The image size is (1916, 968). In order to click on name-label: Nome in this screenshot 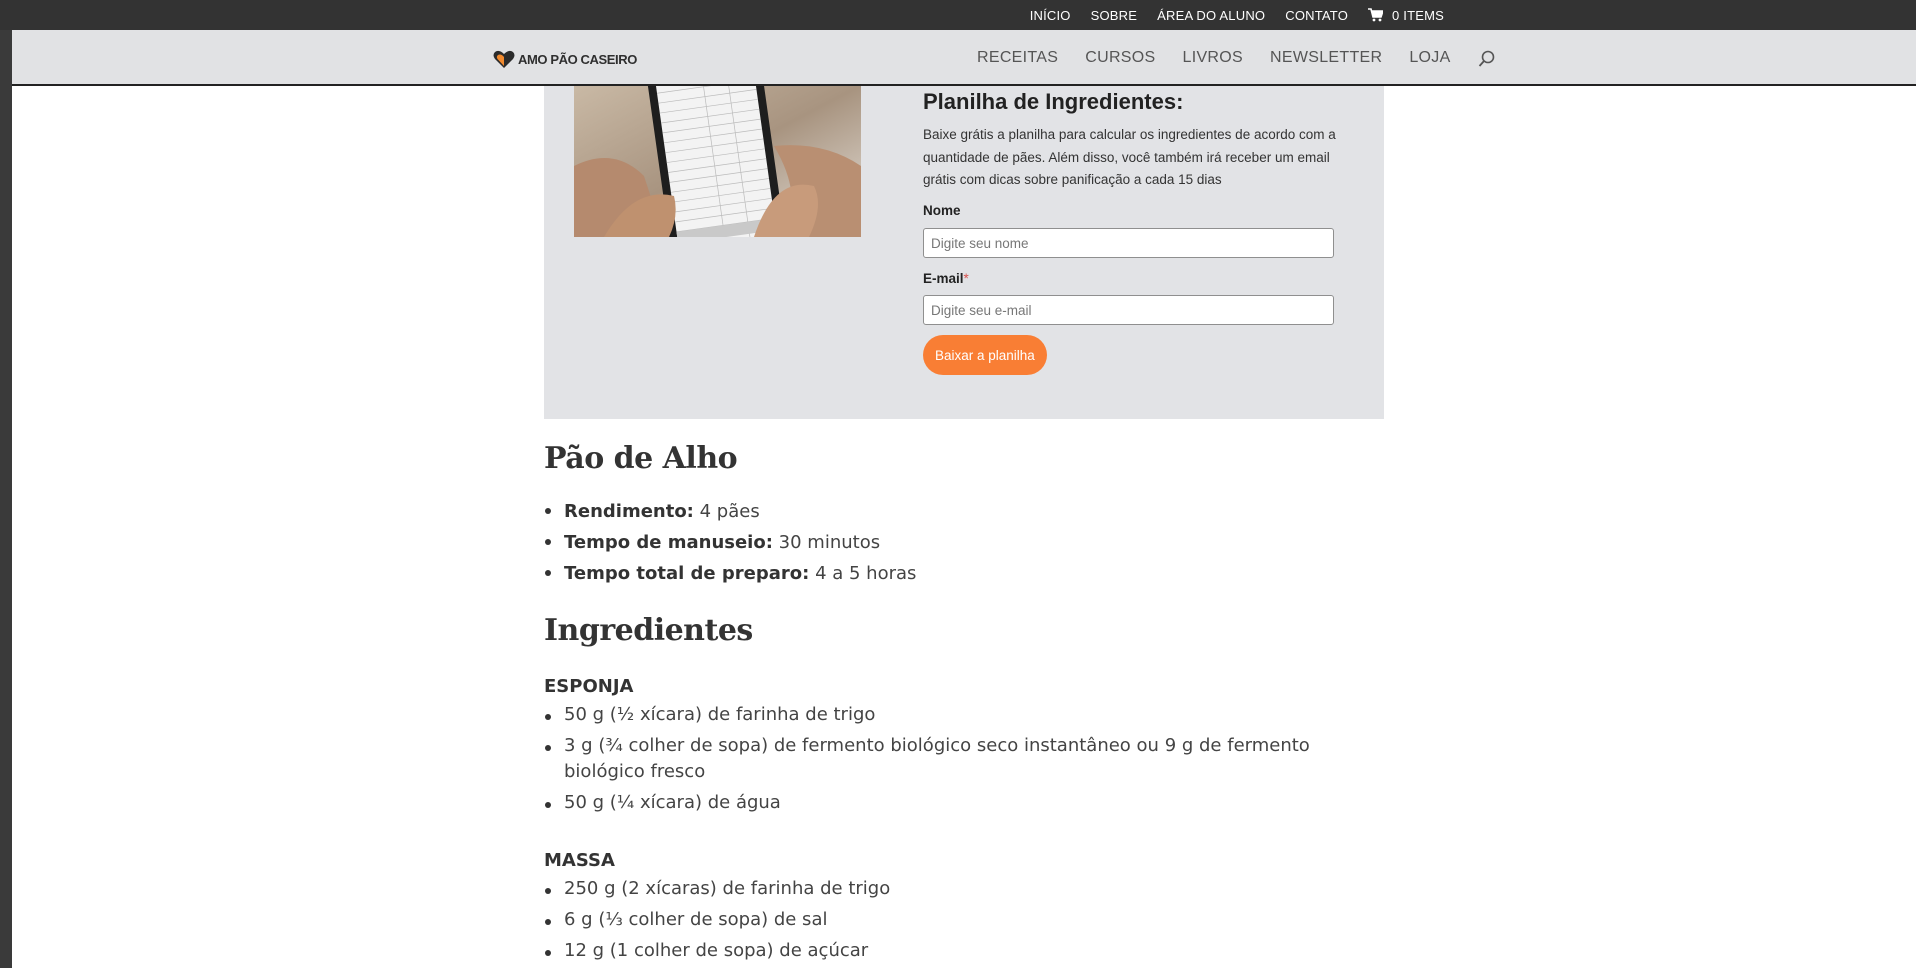, I will do `click(942, 210)`.